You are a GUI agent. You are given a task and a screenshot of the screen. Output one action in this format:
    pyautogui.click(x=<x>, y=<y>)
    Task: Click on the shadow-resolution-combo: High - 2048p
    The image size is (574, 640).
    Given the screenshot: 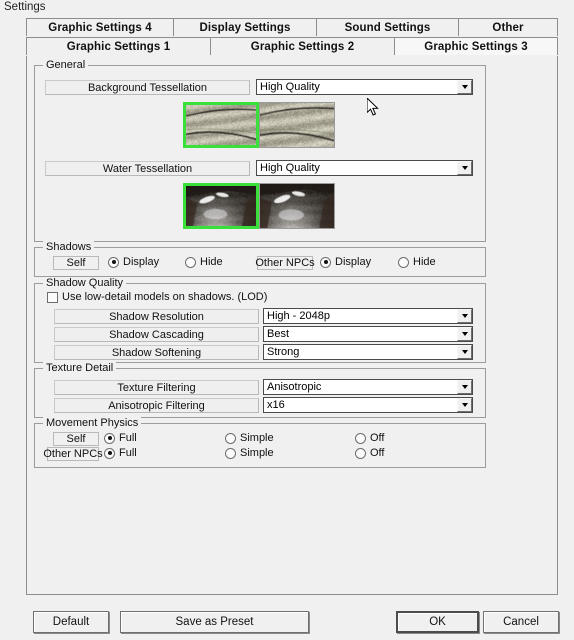 What is the action you would take?
    pyautogui.click(x=368, y=316)
    